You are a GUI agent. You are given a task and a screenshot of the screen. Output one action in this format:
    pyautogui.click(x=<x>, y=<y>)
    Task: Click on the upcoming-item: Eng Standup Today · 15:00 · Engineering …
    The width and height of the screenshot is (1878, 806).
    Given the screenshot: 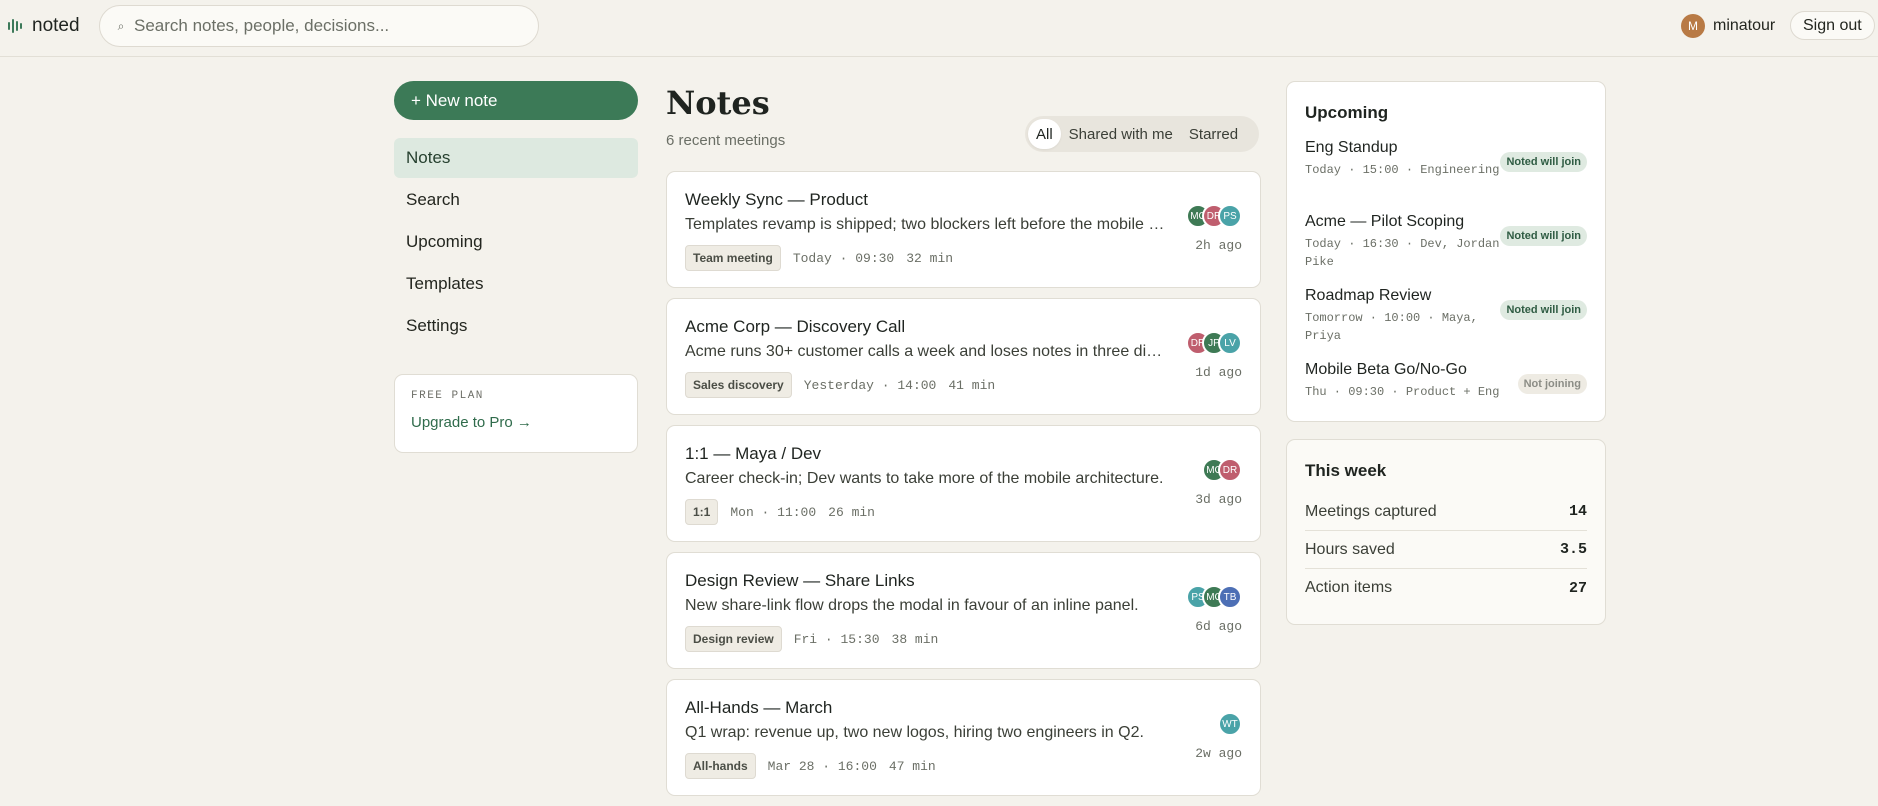 What is the action you would take?
    pyautogui.click(x=1446, y=165)
    